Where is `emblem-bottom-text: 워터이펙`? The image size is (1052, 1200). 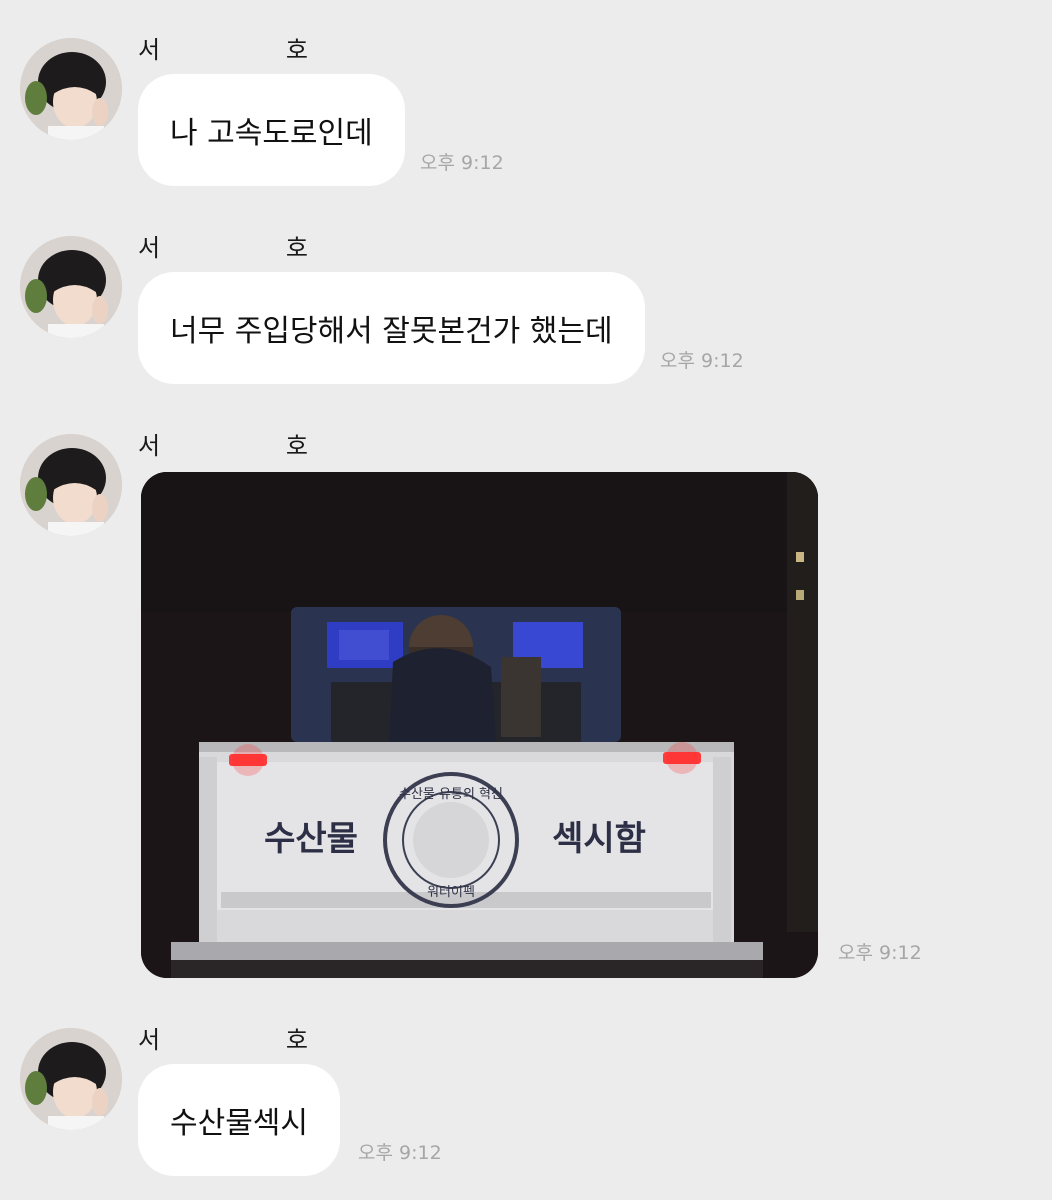
emblem-bottom-text: 워터이펙 is located at coordinates (451, 892).